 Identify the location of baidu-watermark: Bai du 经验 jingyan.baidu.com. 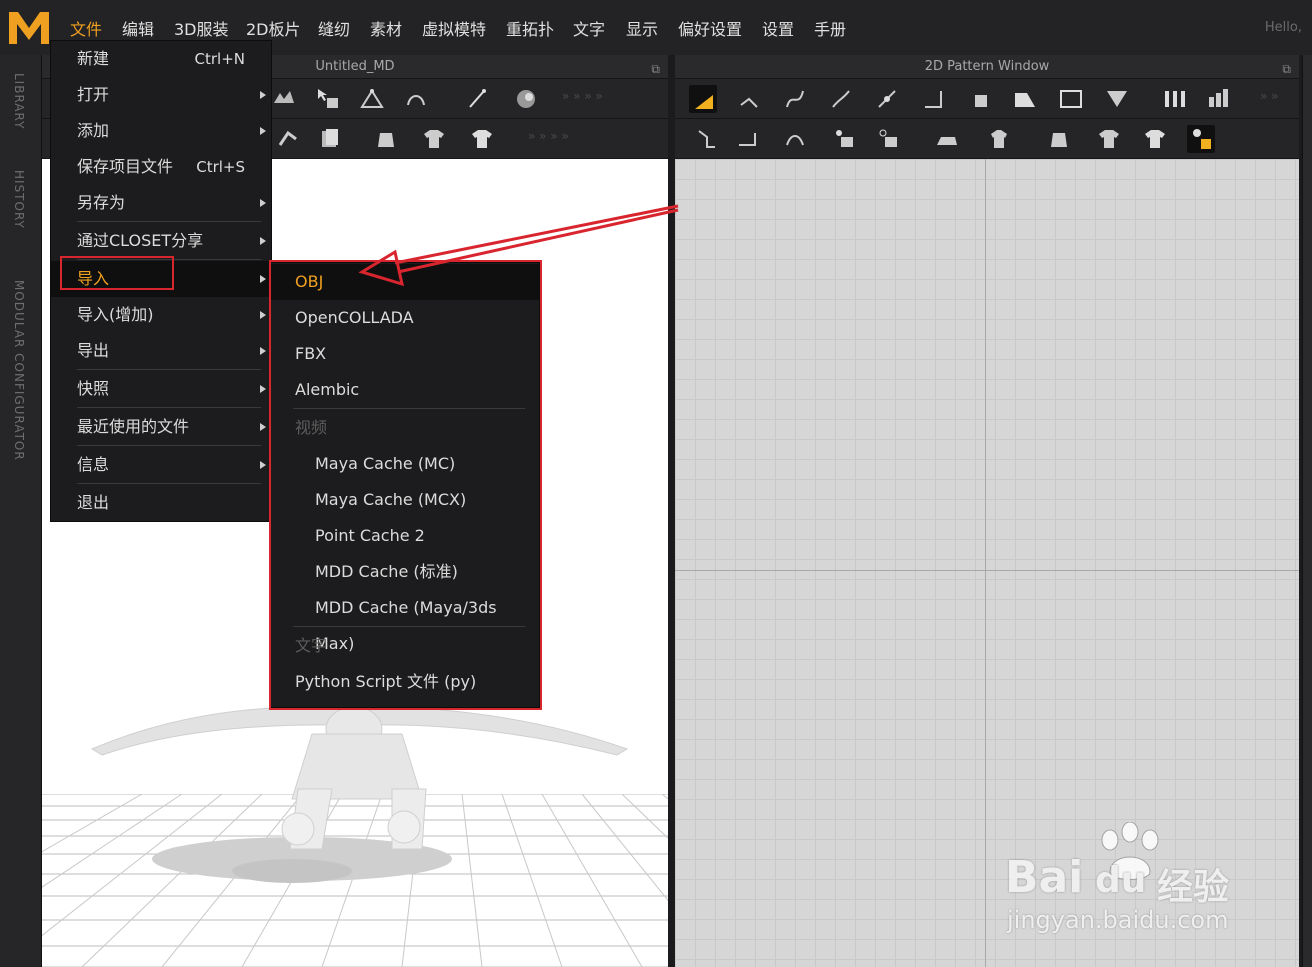
(1125, 882).